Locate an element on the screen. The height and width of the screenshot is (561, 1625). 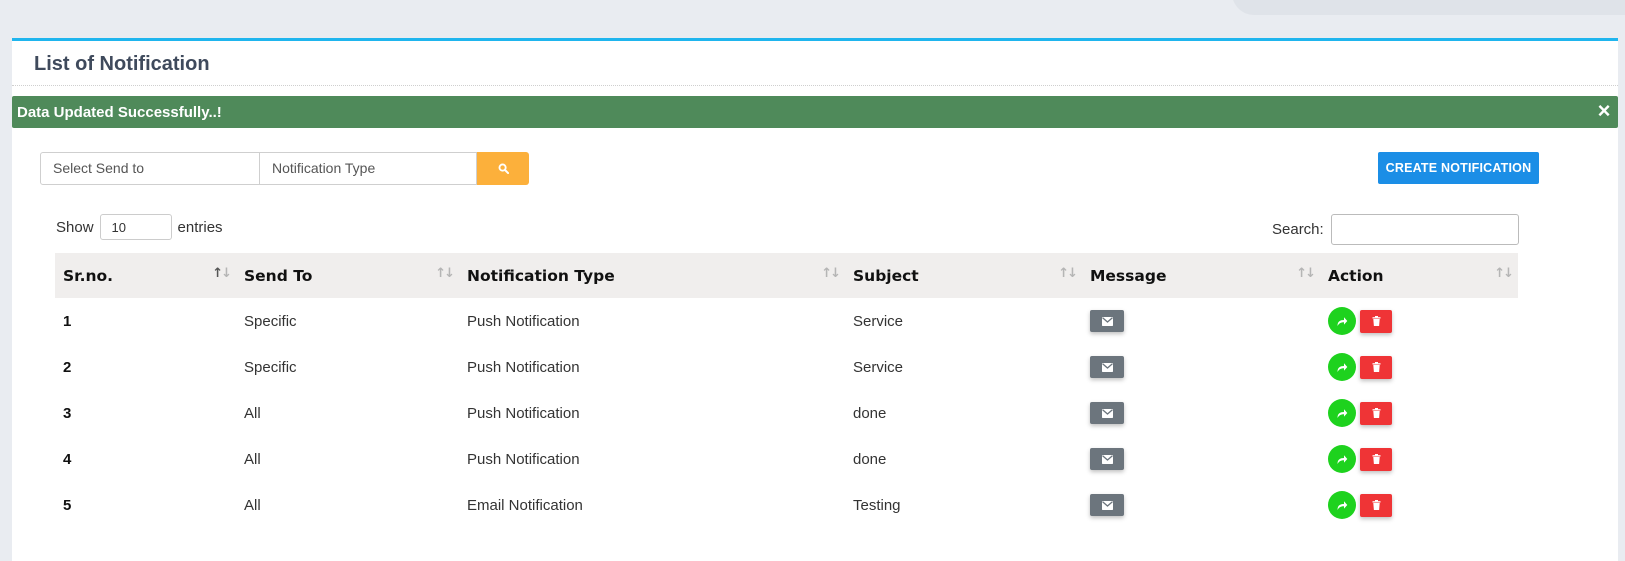
filter-bar: Select Send to Notification Type is located at coordinates (284, 168).